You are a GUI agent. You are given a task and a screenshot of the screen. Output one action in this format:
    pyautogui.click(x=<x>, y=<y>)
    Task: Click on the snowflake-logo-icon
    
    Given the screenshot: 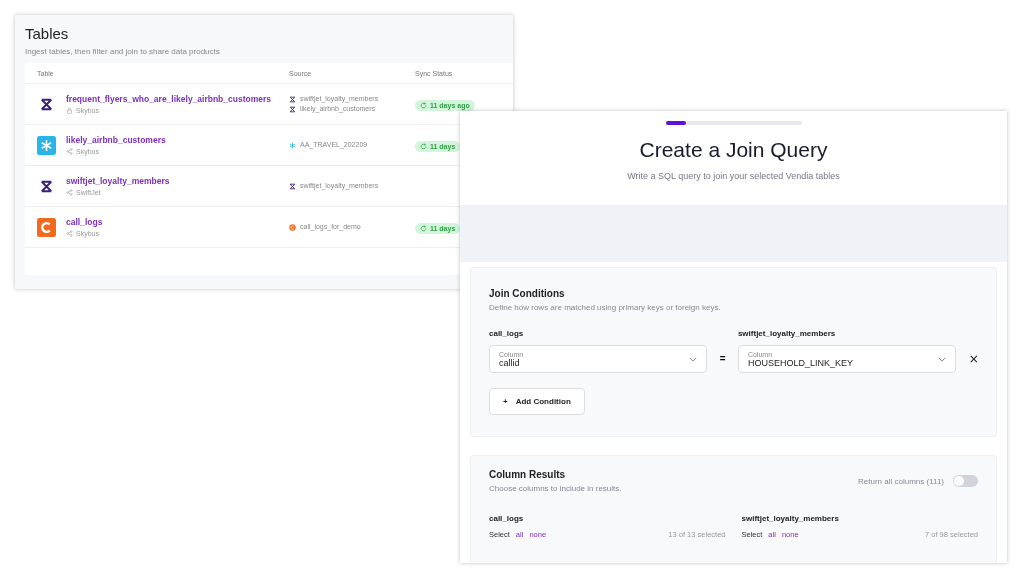 What is the action you would take?
    pyautogui.click(x=46, y=145)
    